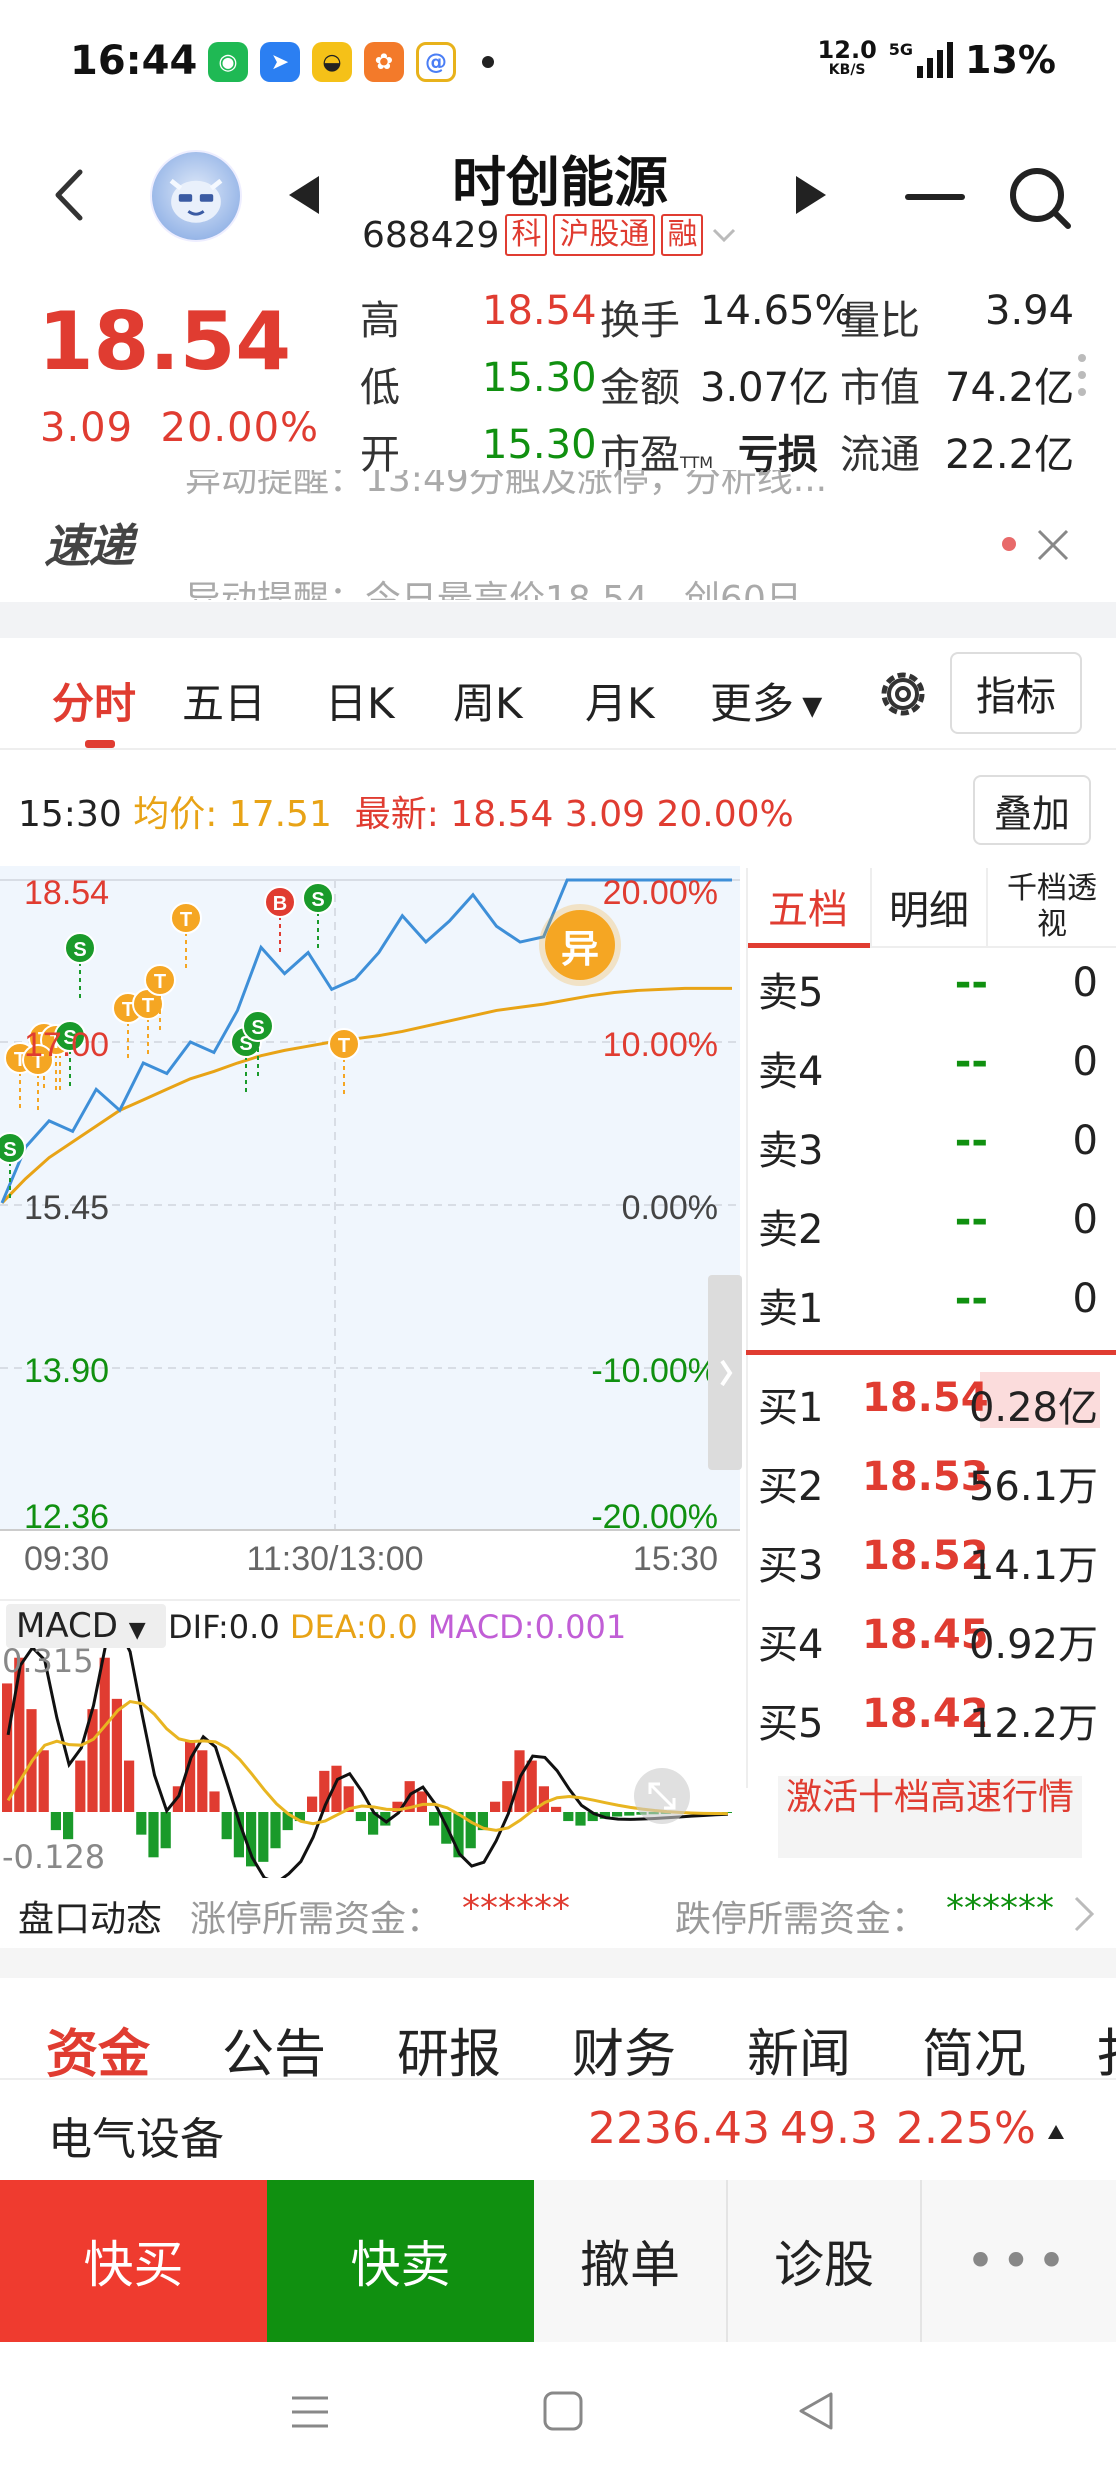  What do you see at coordinates (400, 2261) in the screenshot?
I see `quick-sell-button: 快卖` at bounding box center [400, 2261].